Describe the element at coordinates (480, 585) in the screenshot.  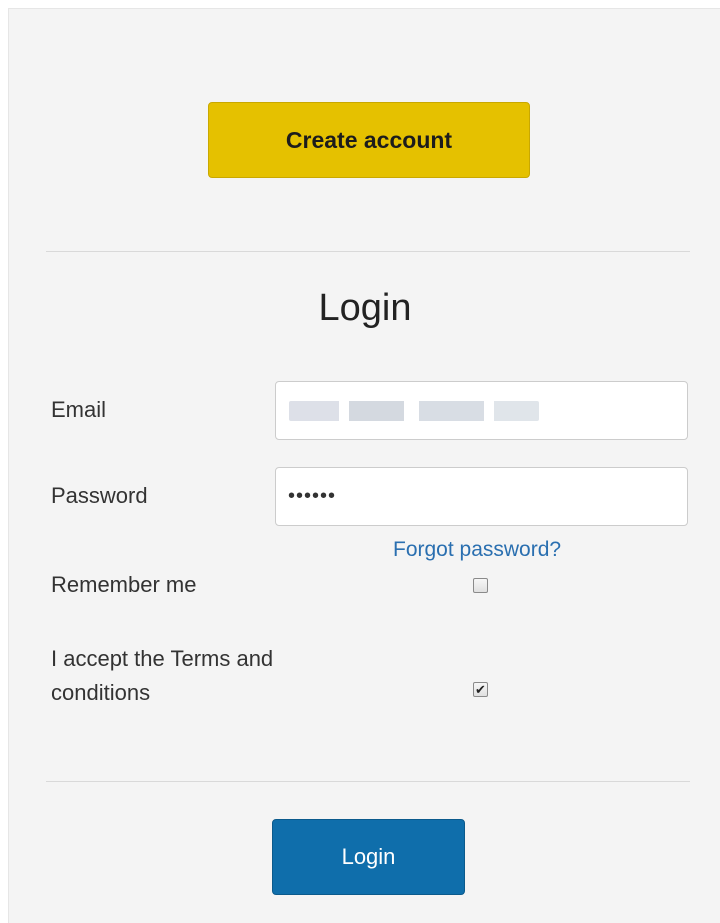
I see `remember-me-checkbox` at that location.